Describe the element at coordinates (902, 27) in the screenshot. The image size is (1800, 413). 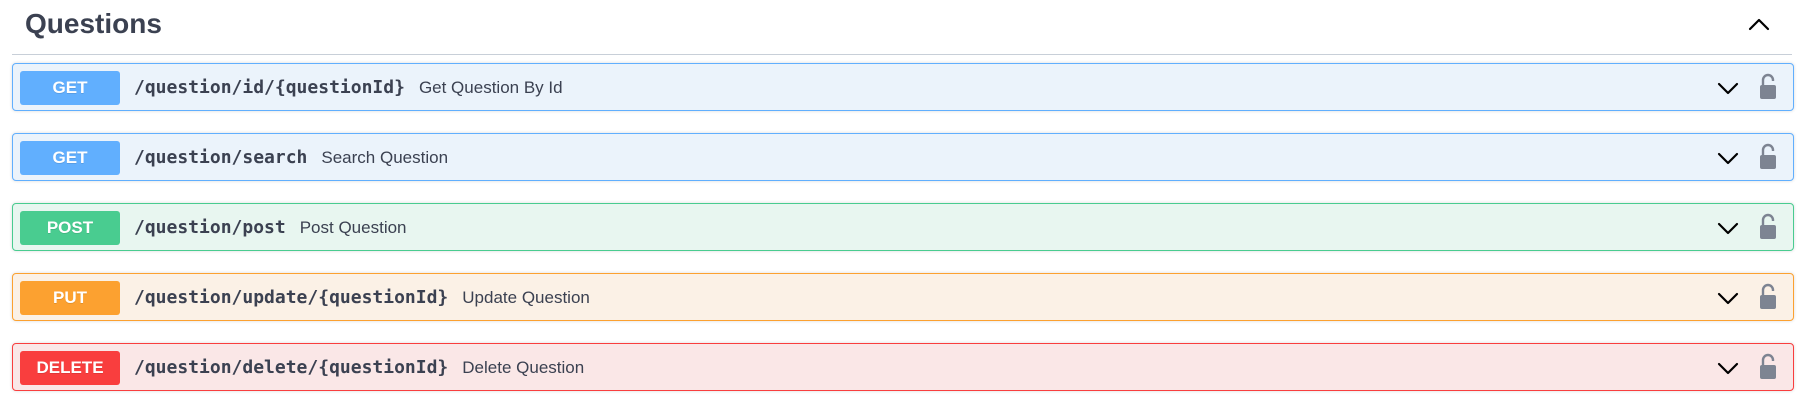
I see `questions-section-header: Questions` at that location.